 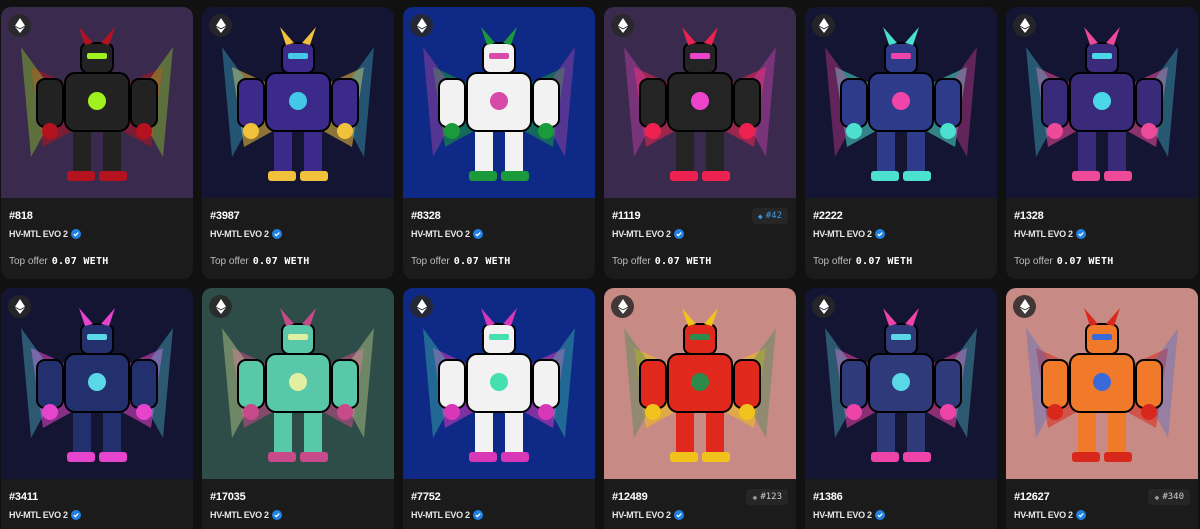 What do you see at coordinates (700, 504) in the screenshot?
I see `nft-card-info: #12489 HV-MTL EVO 2 ◆ #123` at bounding box center [700, 504].